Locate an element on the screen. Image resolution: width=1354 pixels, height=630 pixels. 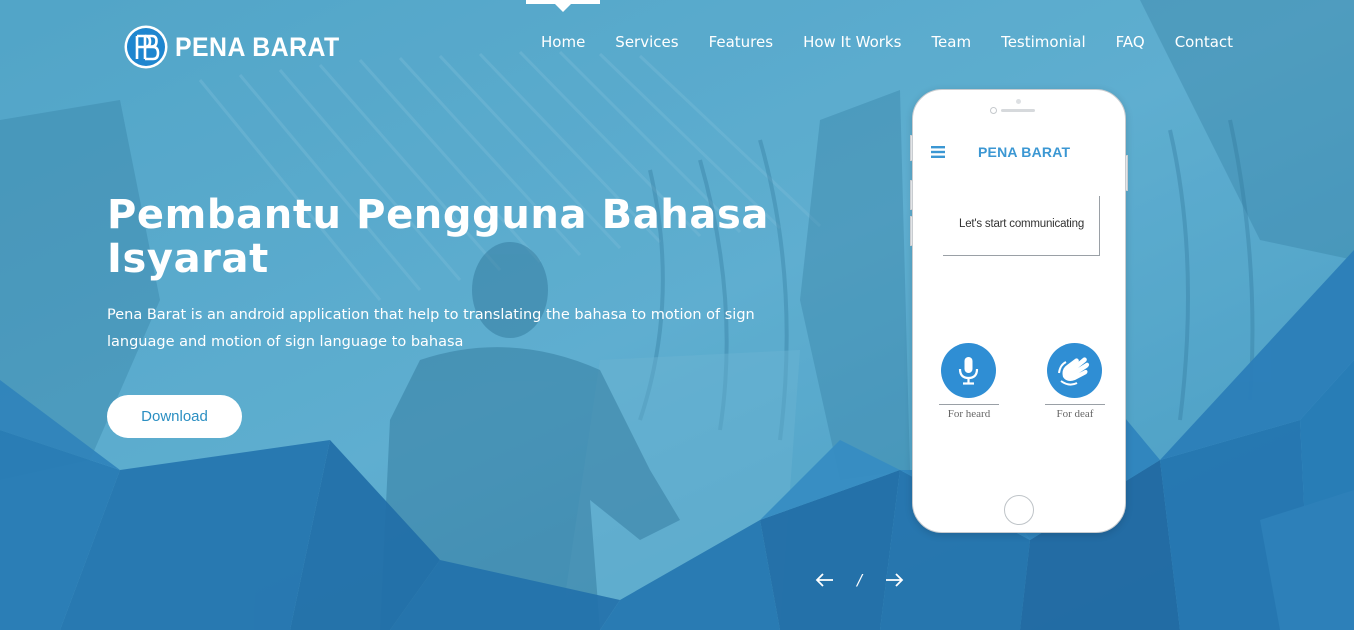
microphone-icon is located at coordinates (968, 371).